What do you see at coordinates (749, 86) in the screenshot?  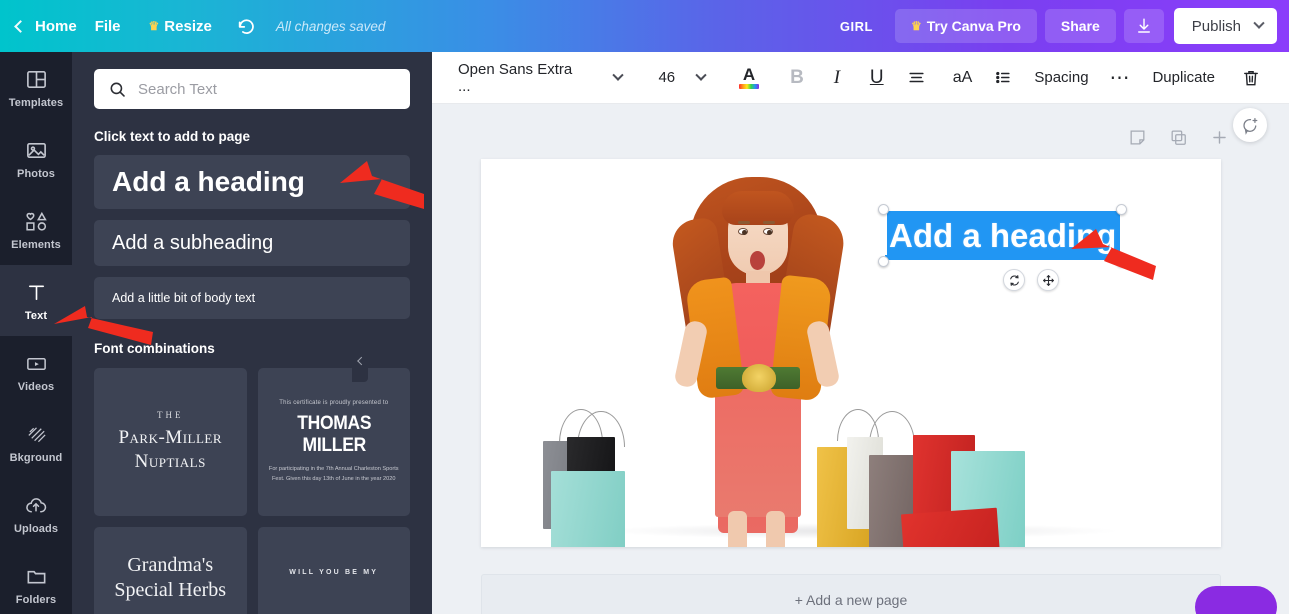 I see `color-swatch-bar` at bounding box center [749, 86].